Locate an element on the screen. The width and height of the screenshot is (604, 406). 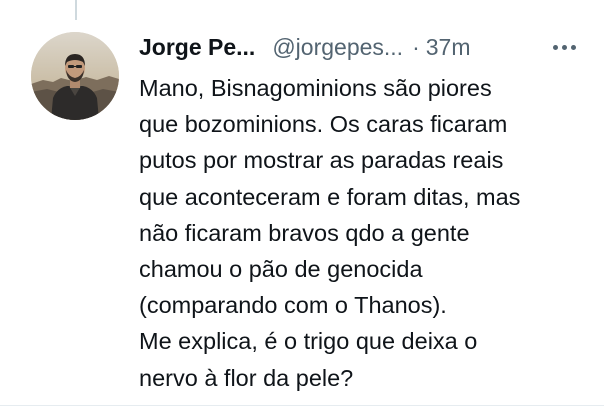
timestamp: 37m is located at coordinates (448, 47).